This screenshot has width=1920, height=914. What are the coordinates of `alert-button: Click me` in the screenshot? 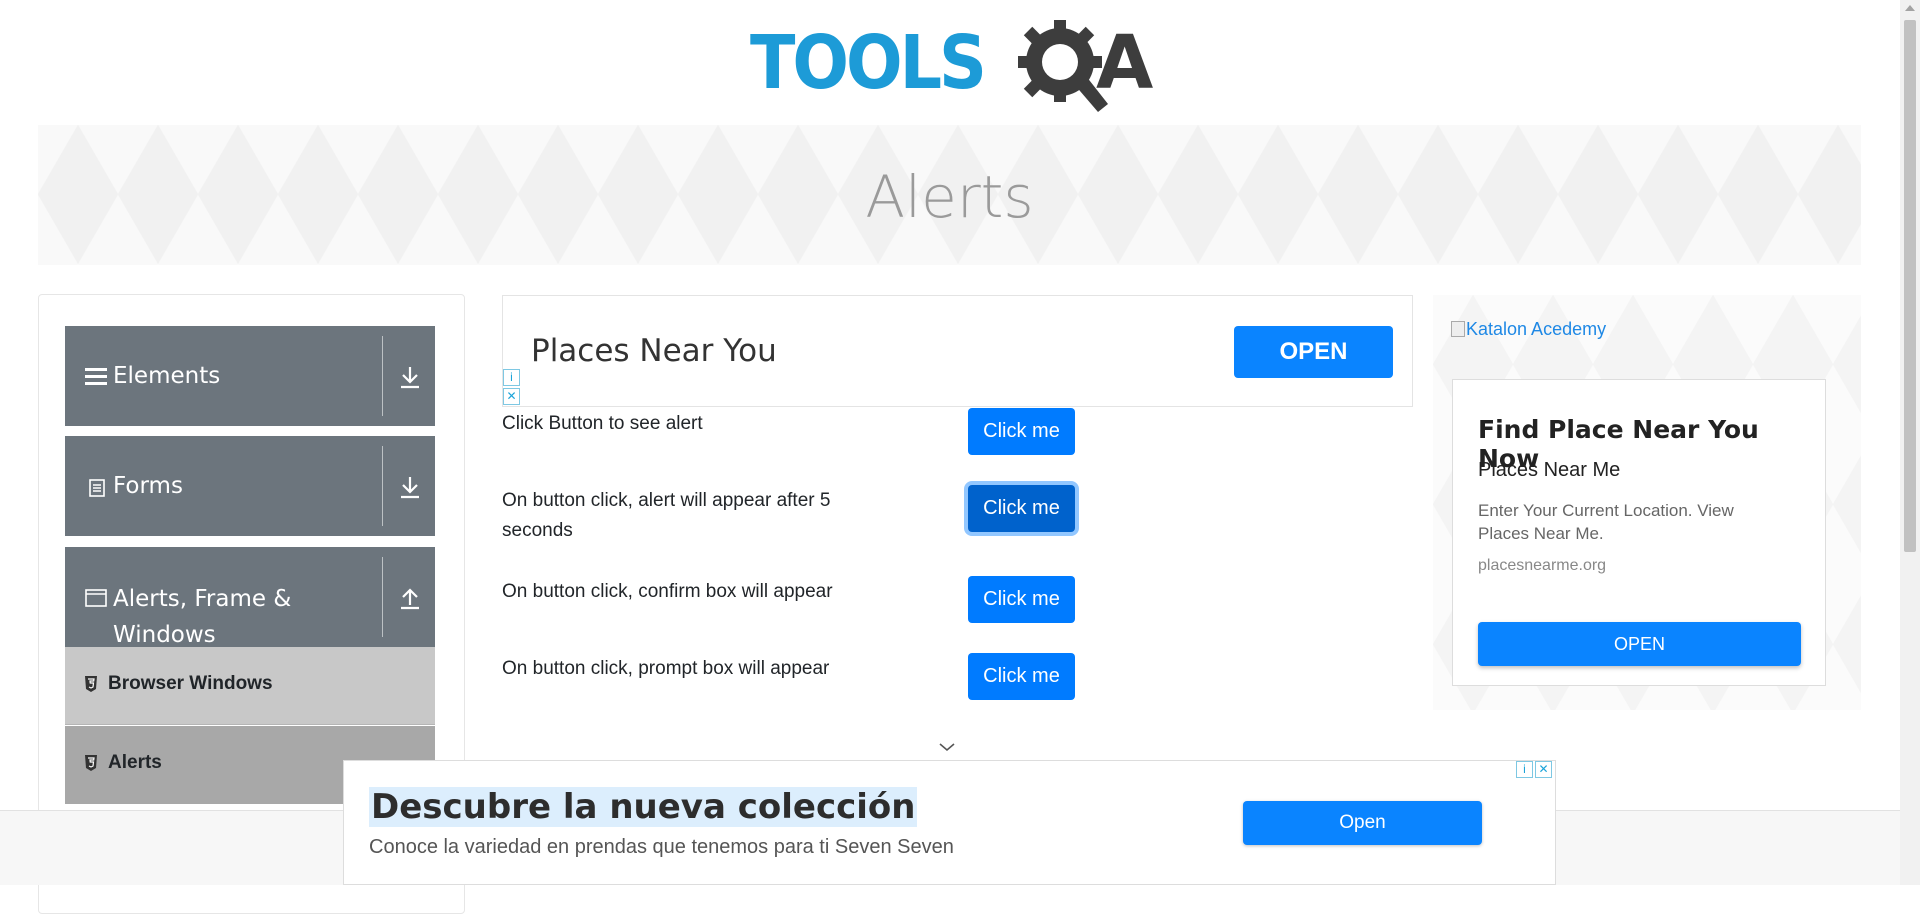 It's located at (1021, 431).